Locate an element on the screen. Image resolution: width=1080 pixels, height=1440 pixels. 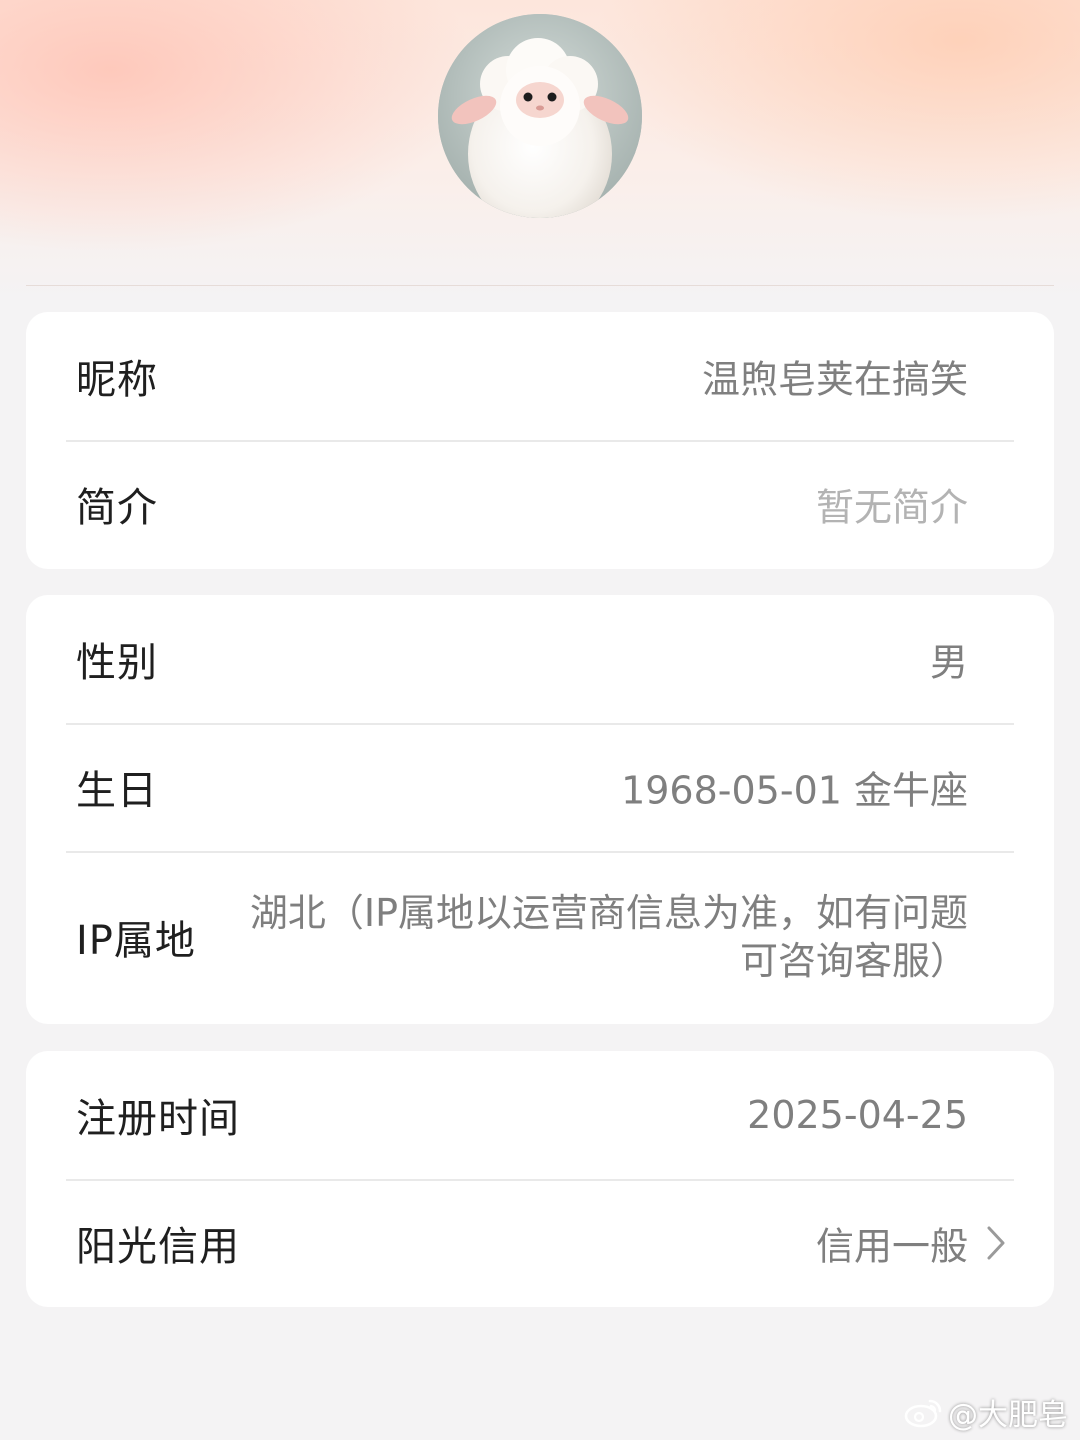
register-time-label: 注册时间 is located at coordinates (158, 1119).